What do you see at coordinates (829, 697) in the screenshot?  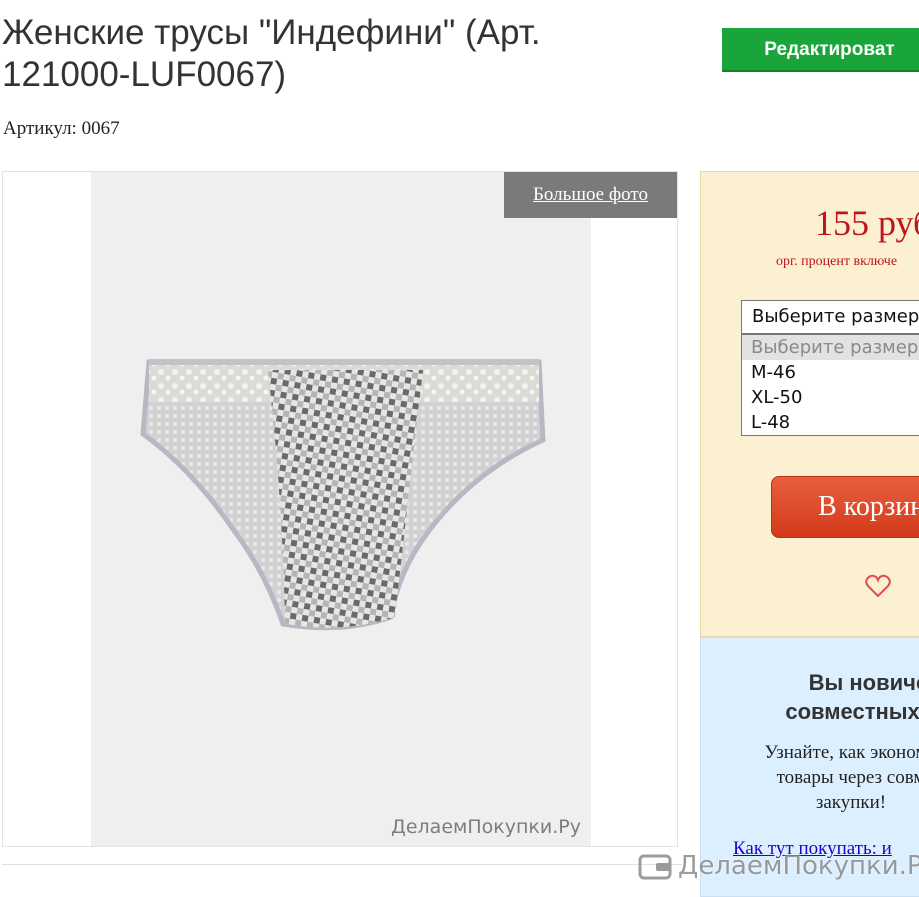 I see `newcomer-title: Вы новичо совместных по` at bounding box center [829, 697].